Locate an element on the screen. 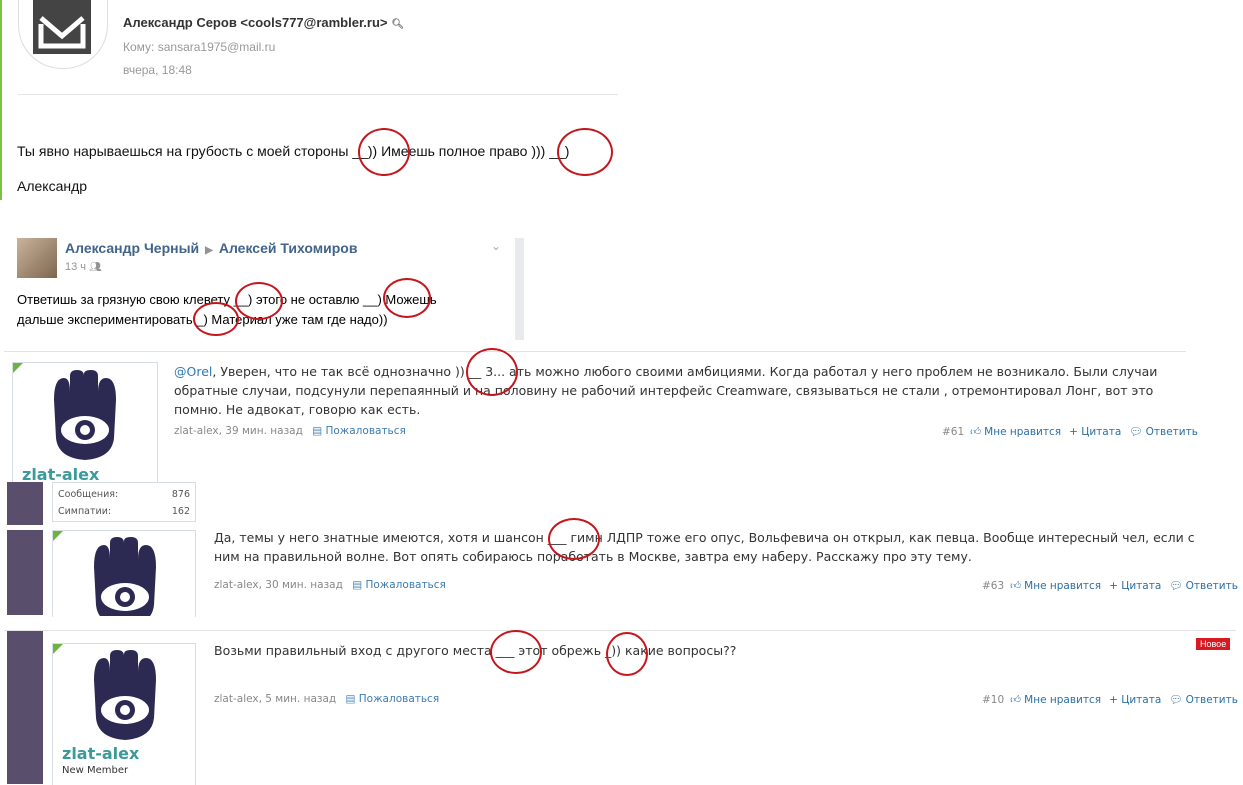  post-number-link: #63 is located at coordinates (993, 586).